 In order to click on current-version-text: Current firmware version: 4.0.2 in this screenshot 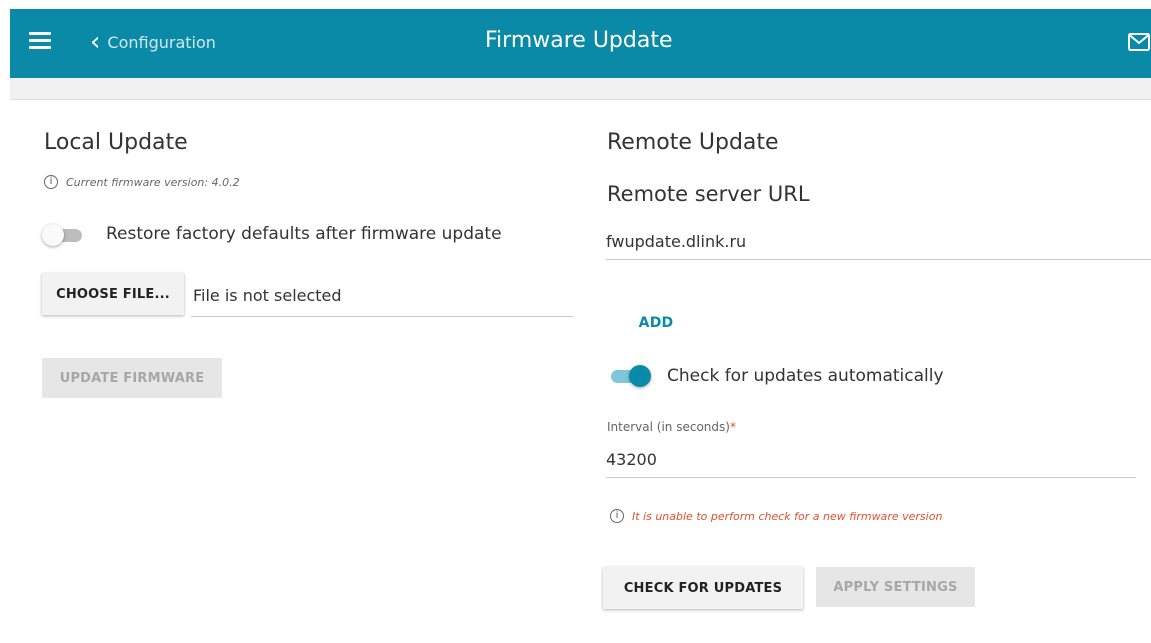, I will do `click(153, 182)`.